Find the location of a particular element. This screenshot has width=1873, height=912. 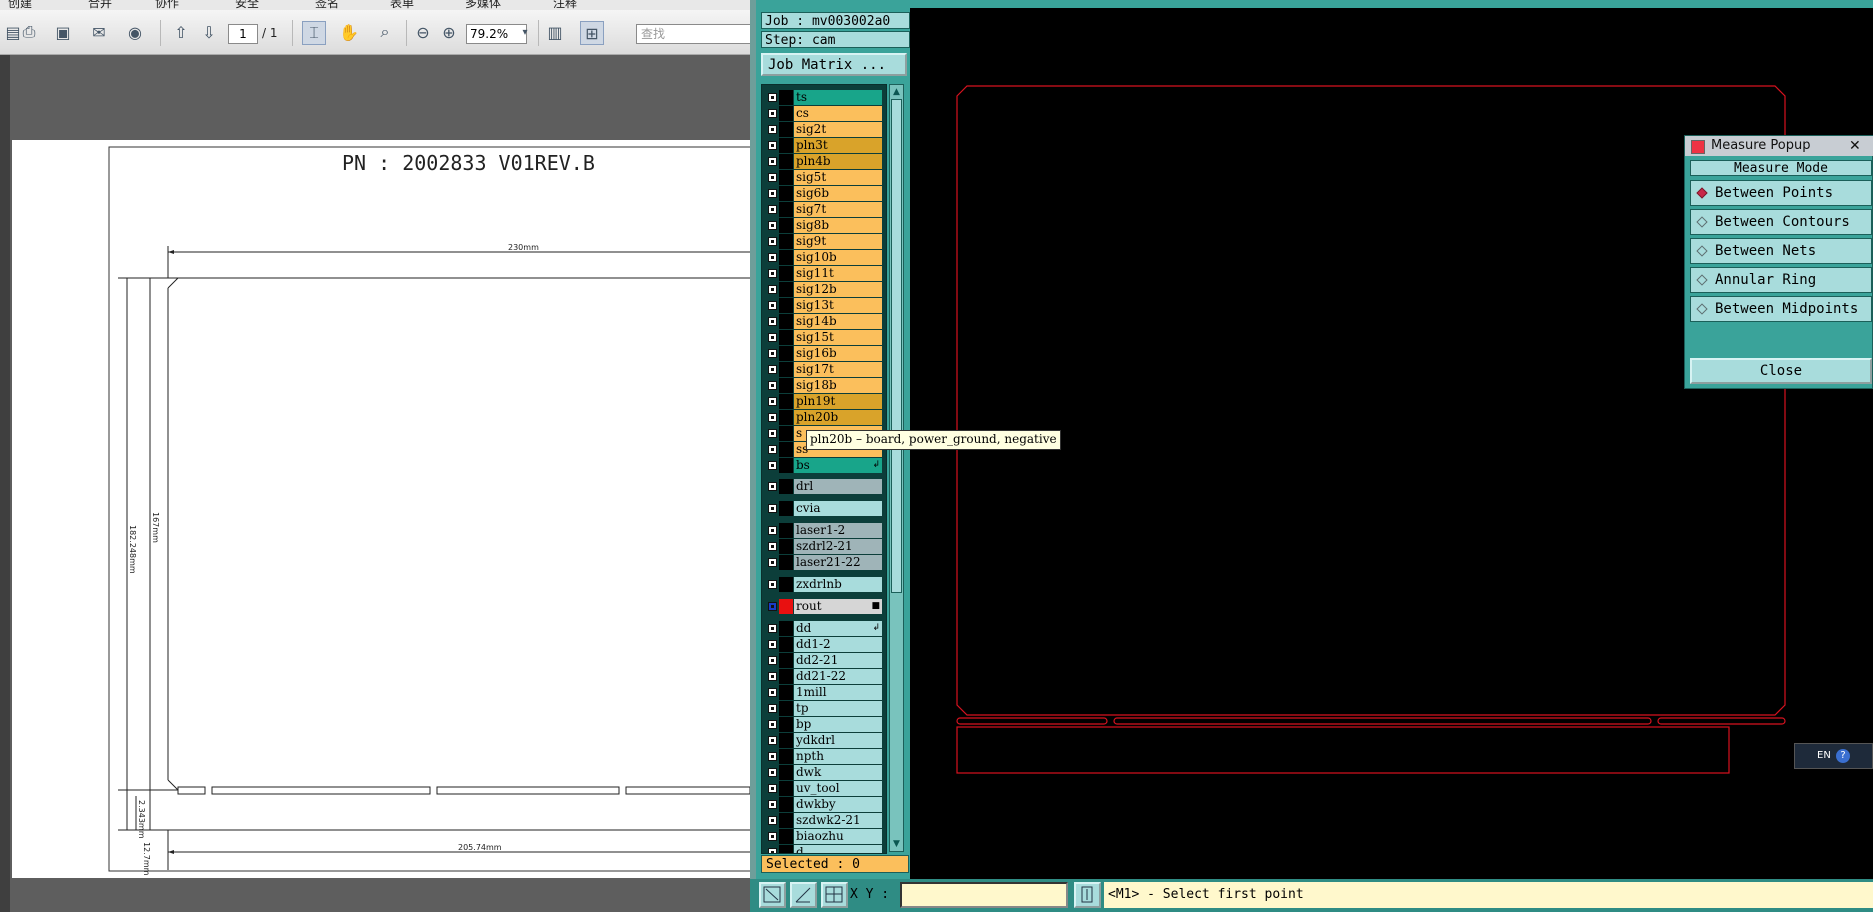

hand-tool-icon: ✋ is located at coordinates (349, 32).